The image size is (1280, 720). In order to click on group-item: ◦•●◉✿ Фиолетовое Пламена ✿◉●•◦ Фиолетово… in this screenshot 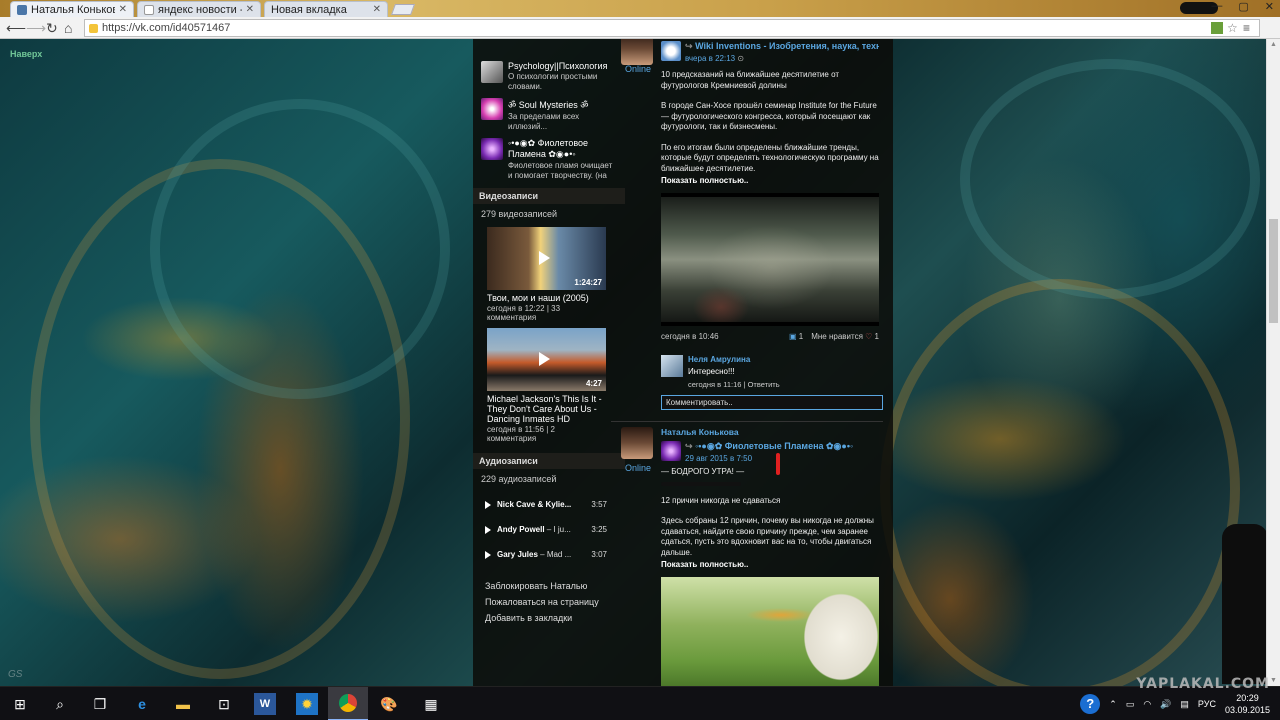, I will do `click(549, 160)`.